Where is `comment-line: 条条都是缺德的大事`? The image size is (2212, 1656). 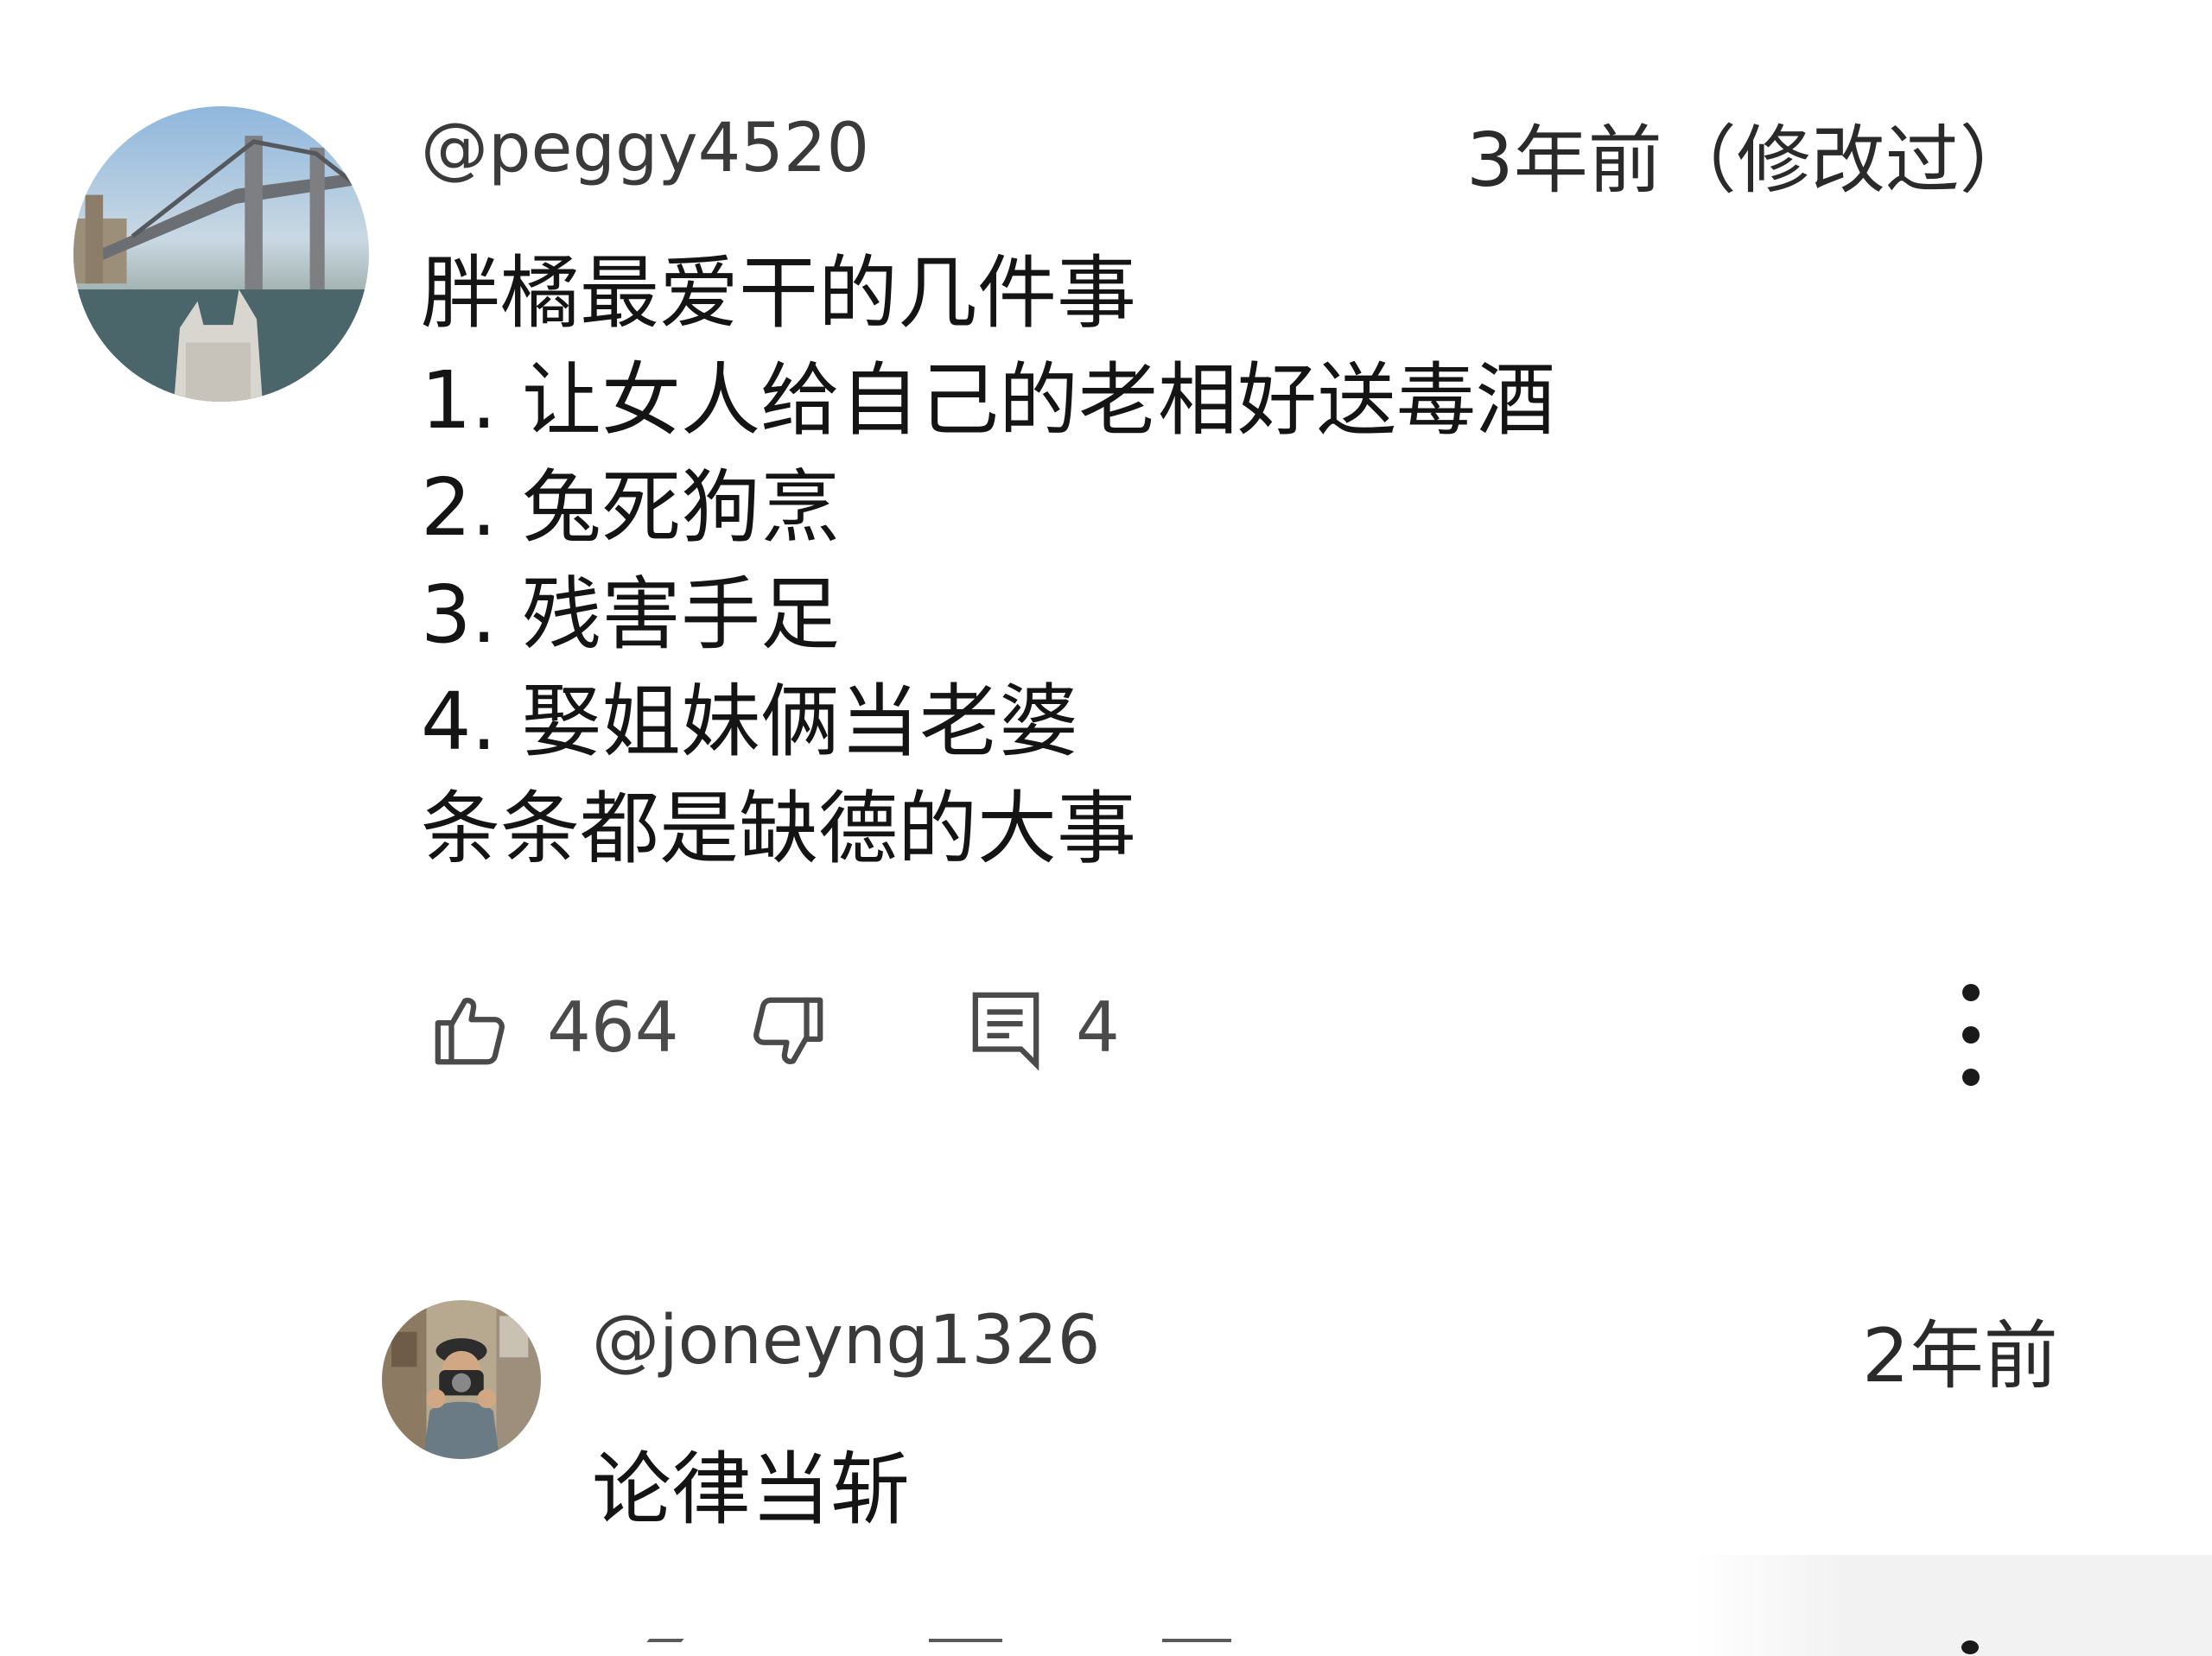
comment-line: 条条都是缺德的大事 is located at coordinates (779, 829).